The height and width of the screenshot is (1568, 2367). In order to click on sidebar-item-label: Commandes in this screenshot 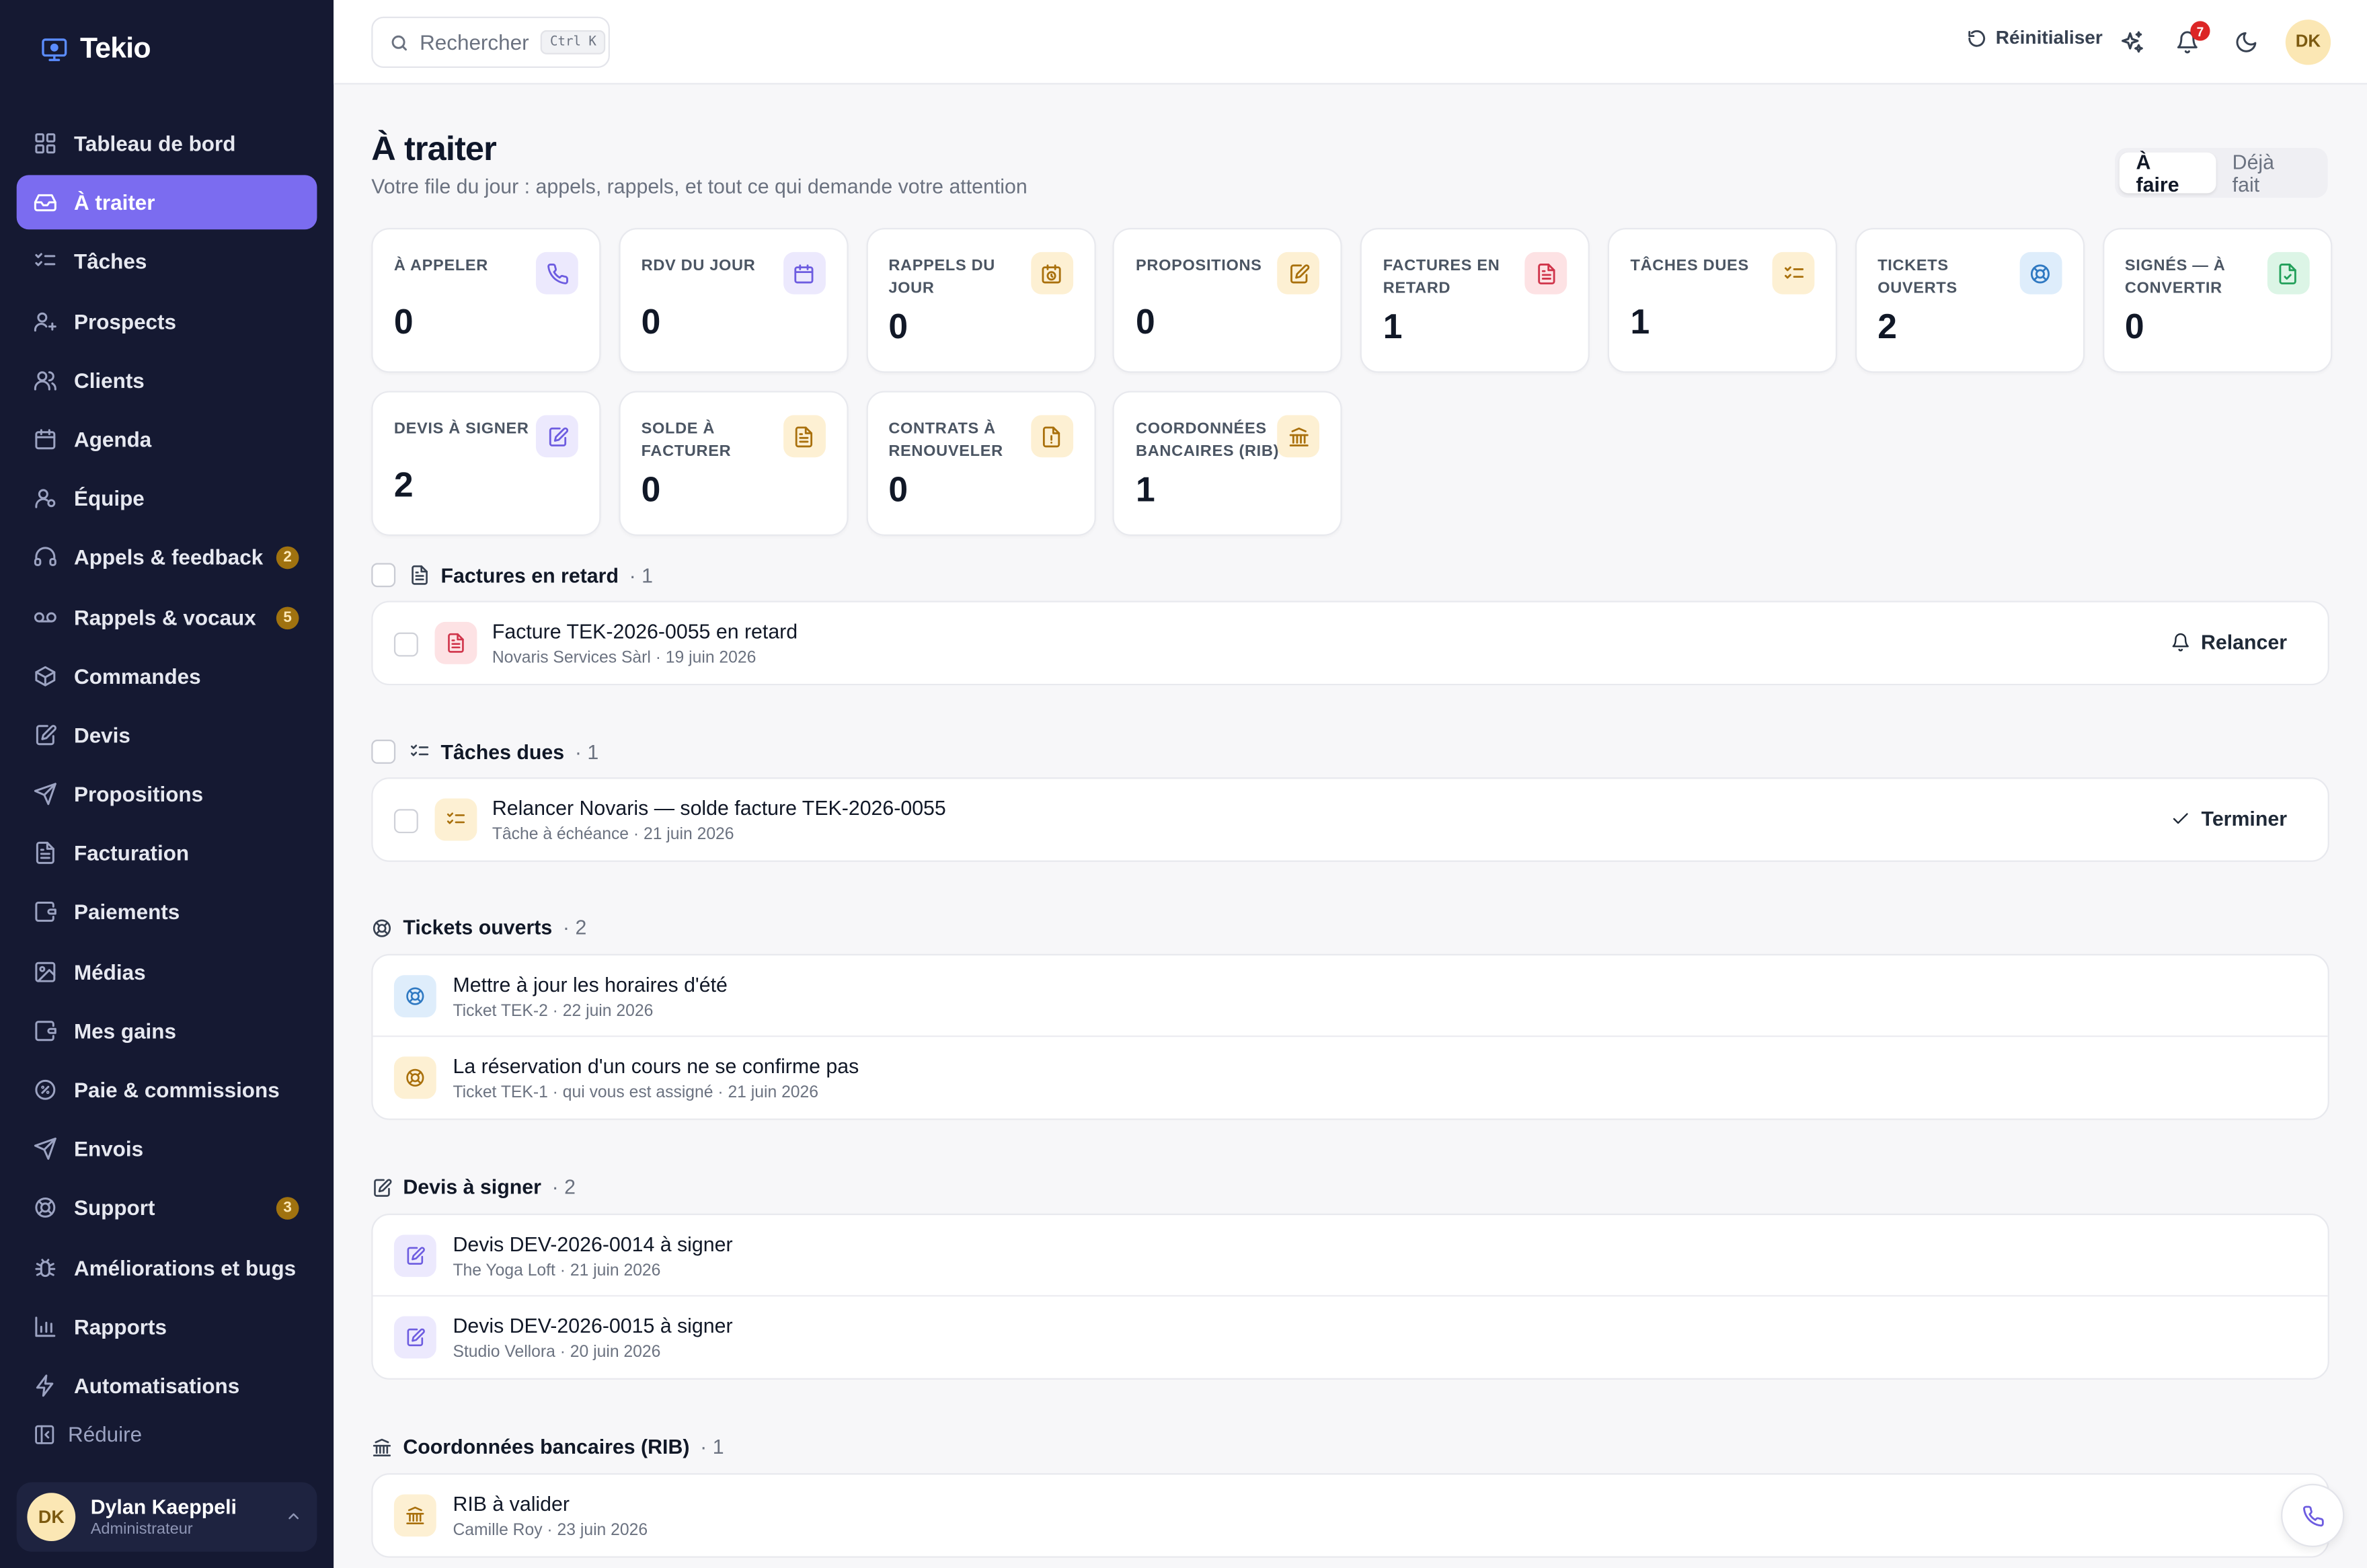, I will do `click(138, 676)`.